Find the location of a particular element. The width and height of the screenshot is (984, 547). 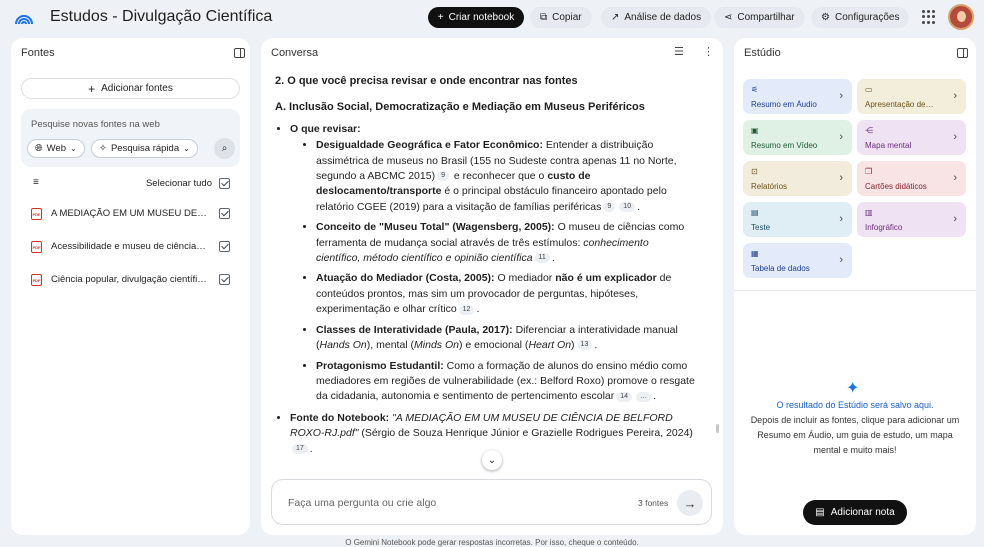

video-icon: ▣ is located at coordinates (755, 130).